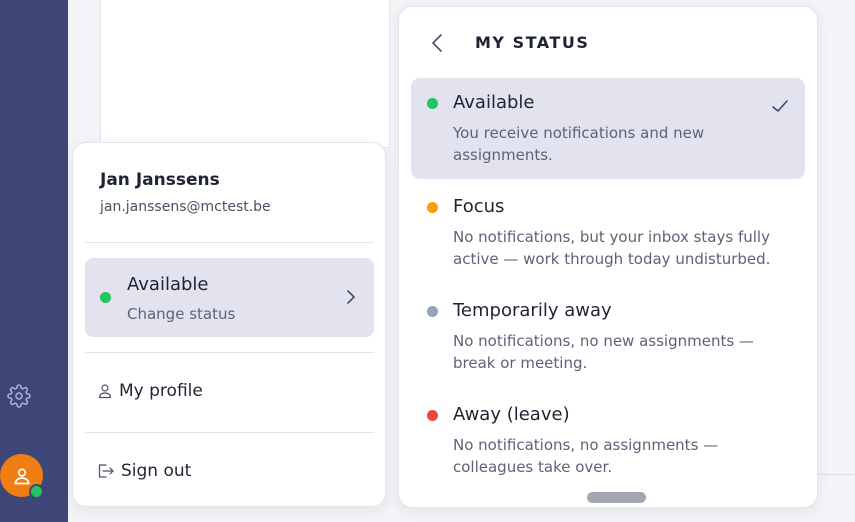  I want to click on background-divider, so click(836, 474).